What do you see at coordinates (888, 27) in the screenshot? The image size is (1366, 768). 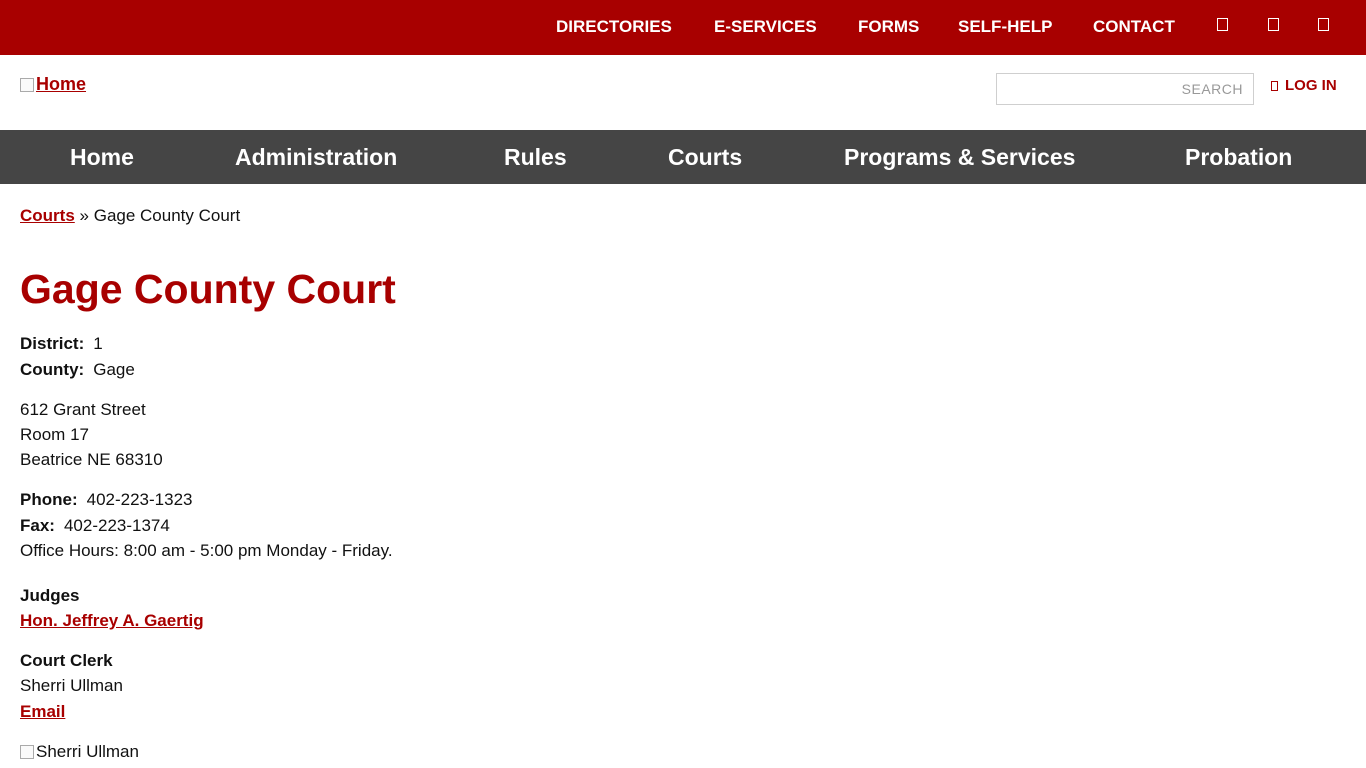 I see `utility-link-forms: FORMS` at bounding box center [888, 27].